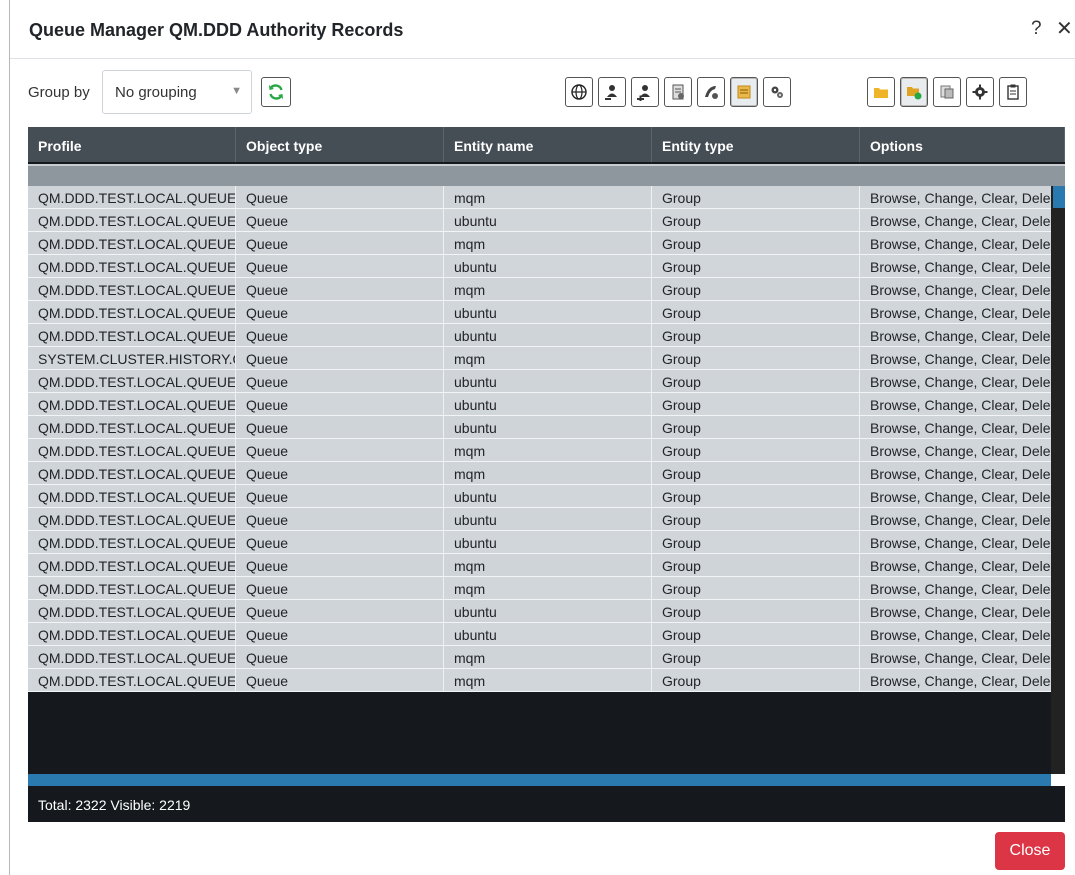 This screenshot has height=875, width=1075. Describe the element at coordinates (756, 144) in the screenshot. I see `column-header-entity-type: Entity type` at that location.